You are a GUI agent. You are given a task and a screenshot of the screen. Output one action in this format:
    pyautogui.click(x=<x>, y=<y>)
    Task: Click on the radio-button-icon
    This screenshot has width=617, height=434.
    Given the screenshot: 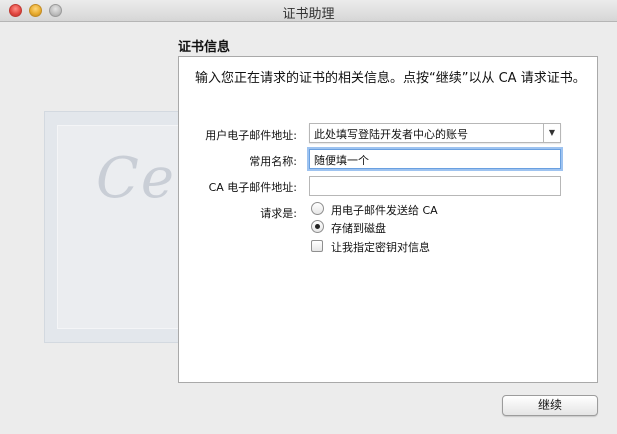 What is the action you would take?
    pyautogui.click(x=317, y=208)
    